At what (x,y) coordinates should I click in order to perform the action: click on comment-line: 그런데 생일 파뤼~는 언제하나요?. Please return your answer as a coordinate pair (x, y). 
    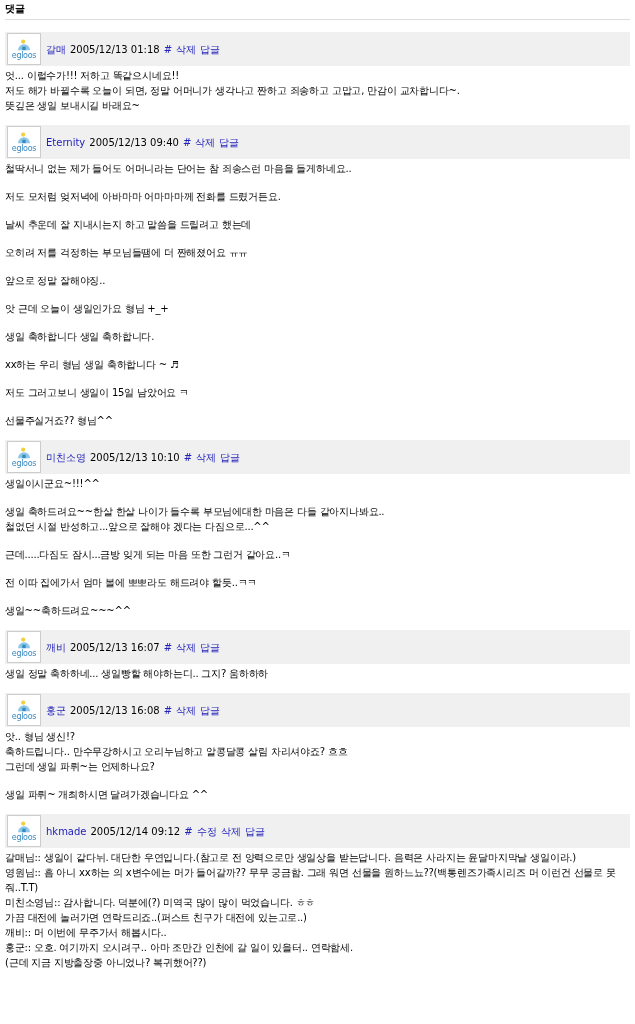
    Looking at the image, I should click on (80, 767).